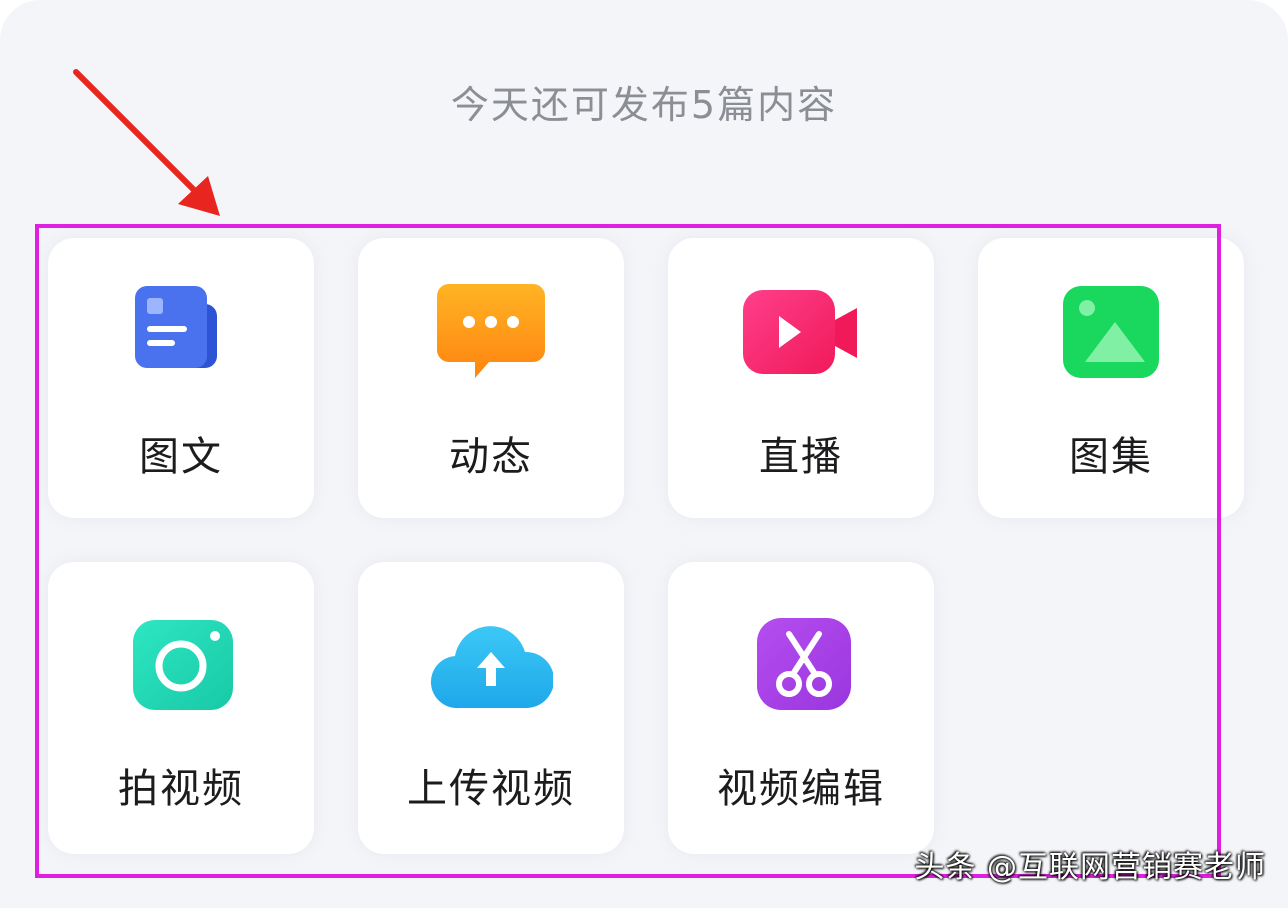  What do you see at coordinates (146, 142) in the screenshot?
I see `annotation-arrow-icon` at bounding box center [146, 142].